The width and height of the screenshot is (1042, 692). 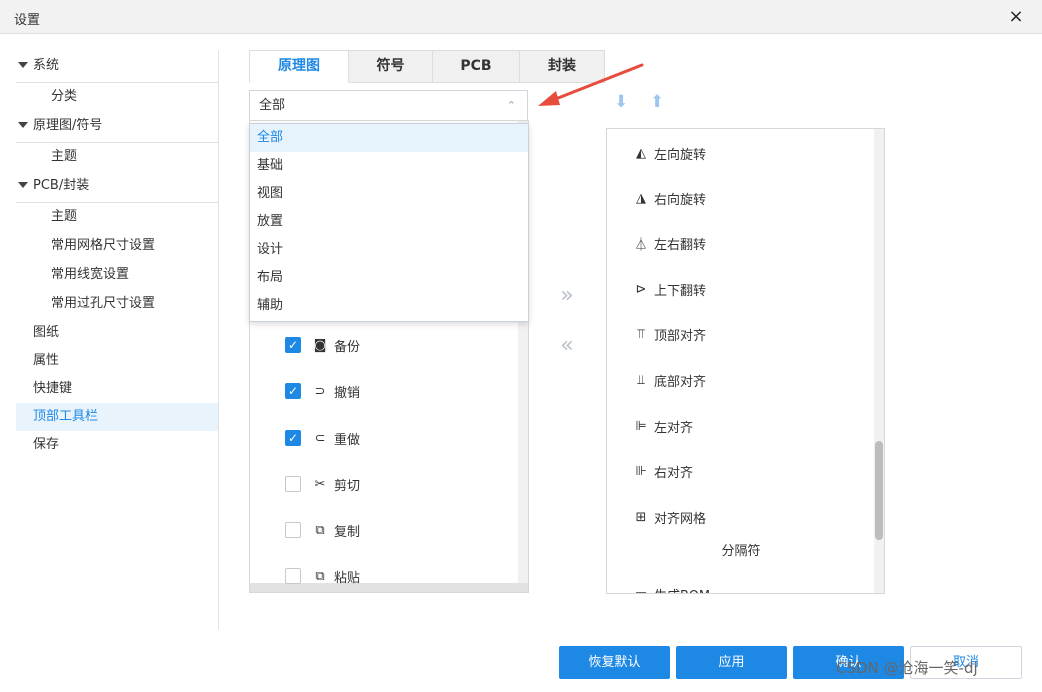 What do you see at coordinates (117, 445) in the screenshot?
I see `sidebar-item-save: 保存` at bounding box center [117, 445].